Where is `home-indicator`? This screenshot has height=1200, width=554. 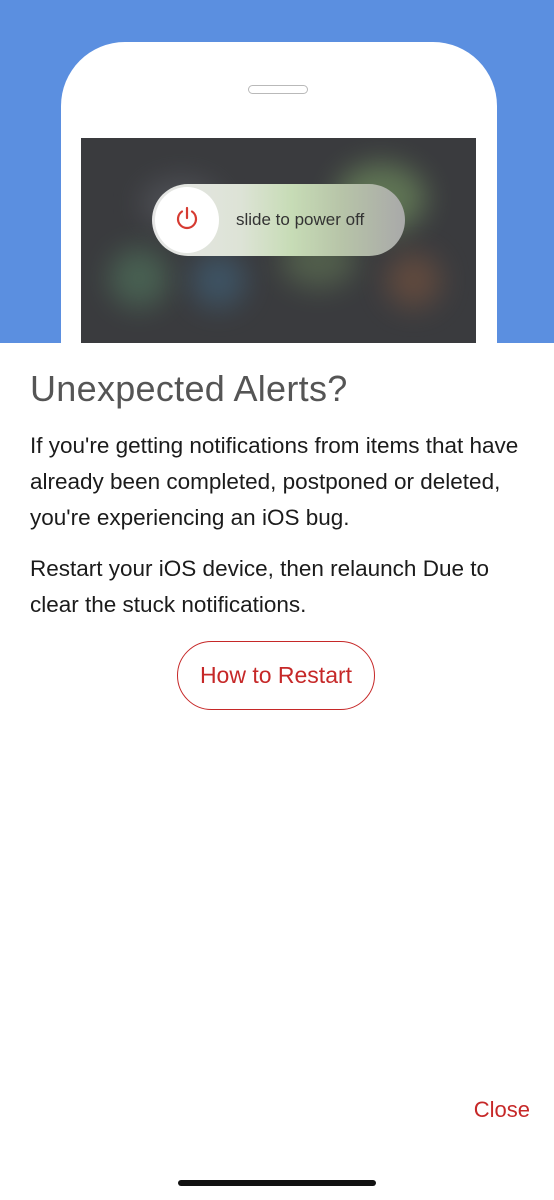
home-indicator is located at coordinates (277, 1183).